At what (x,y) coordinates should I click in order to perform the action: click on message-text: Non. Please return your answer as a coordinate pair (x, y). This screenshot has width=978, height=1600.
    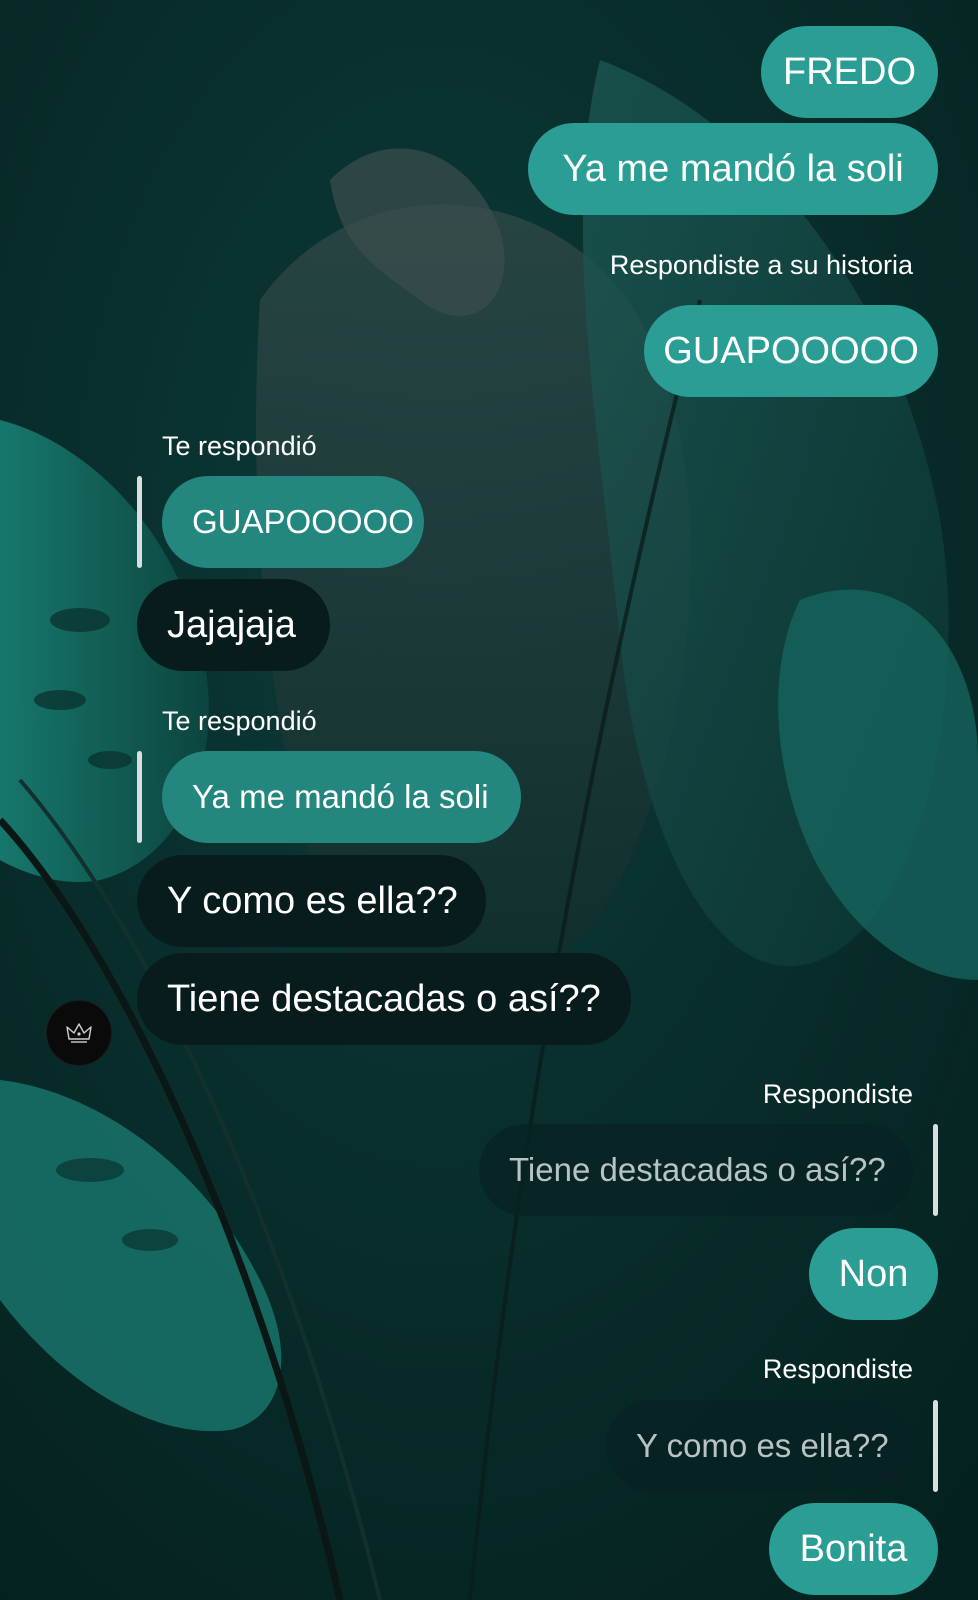
    Looking at the image, I should click on (873, 1273).